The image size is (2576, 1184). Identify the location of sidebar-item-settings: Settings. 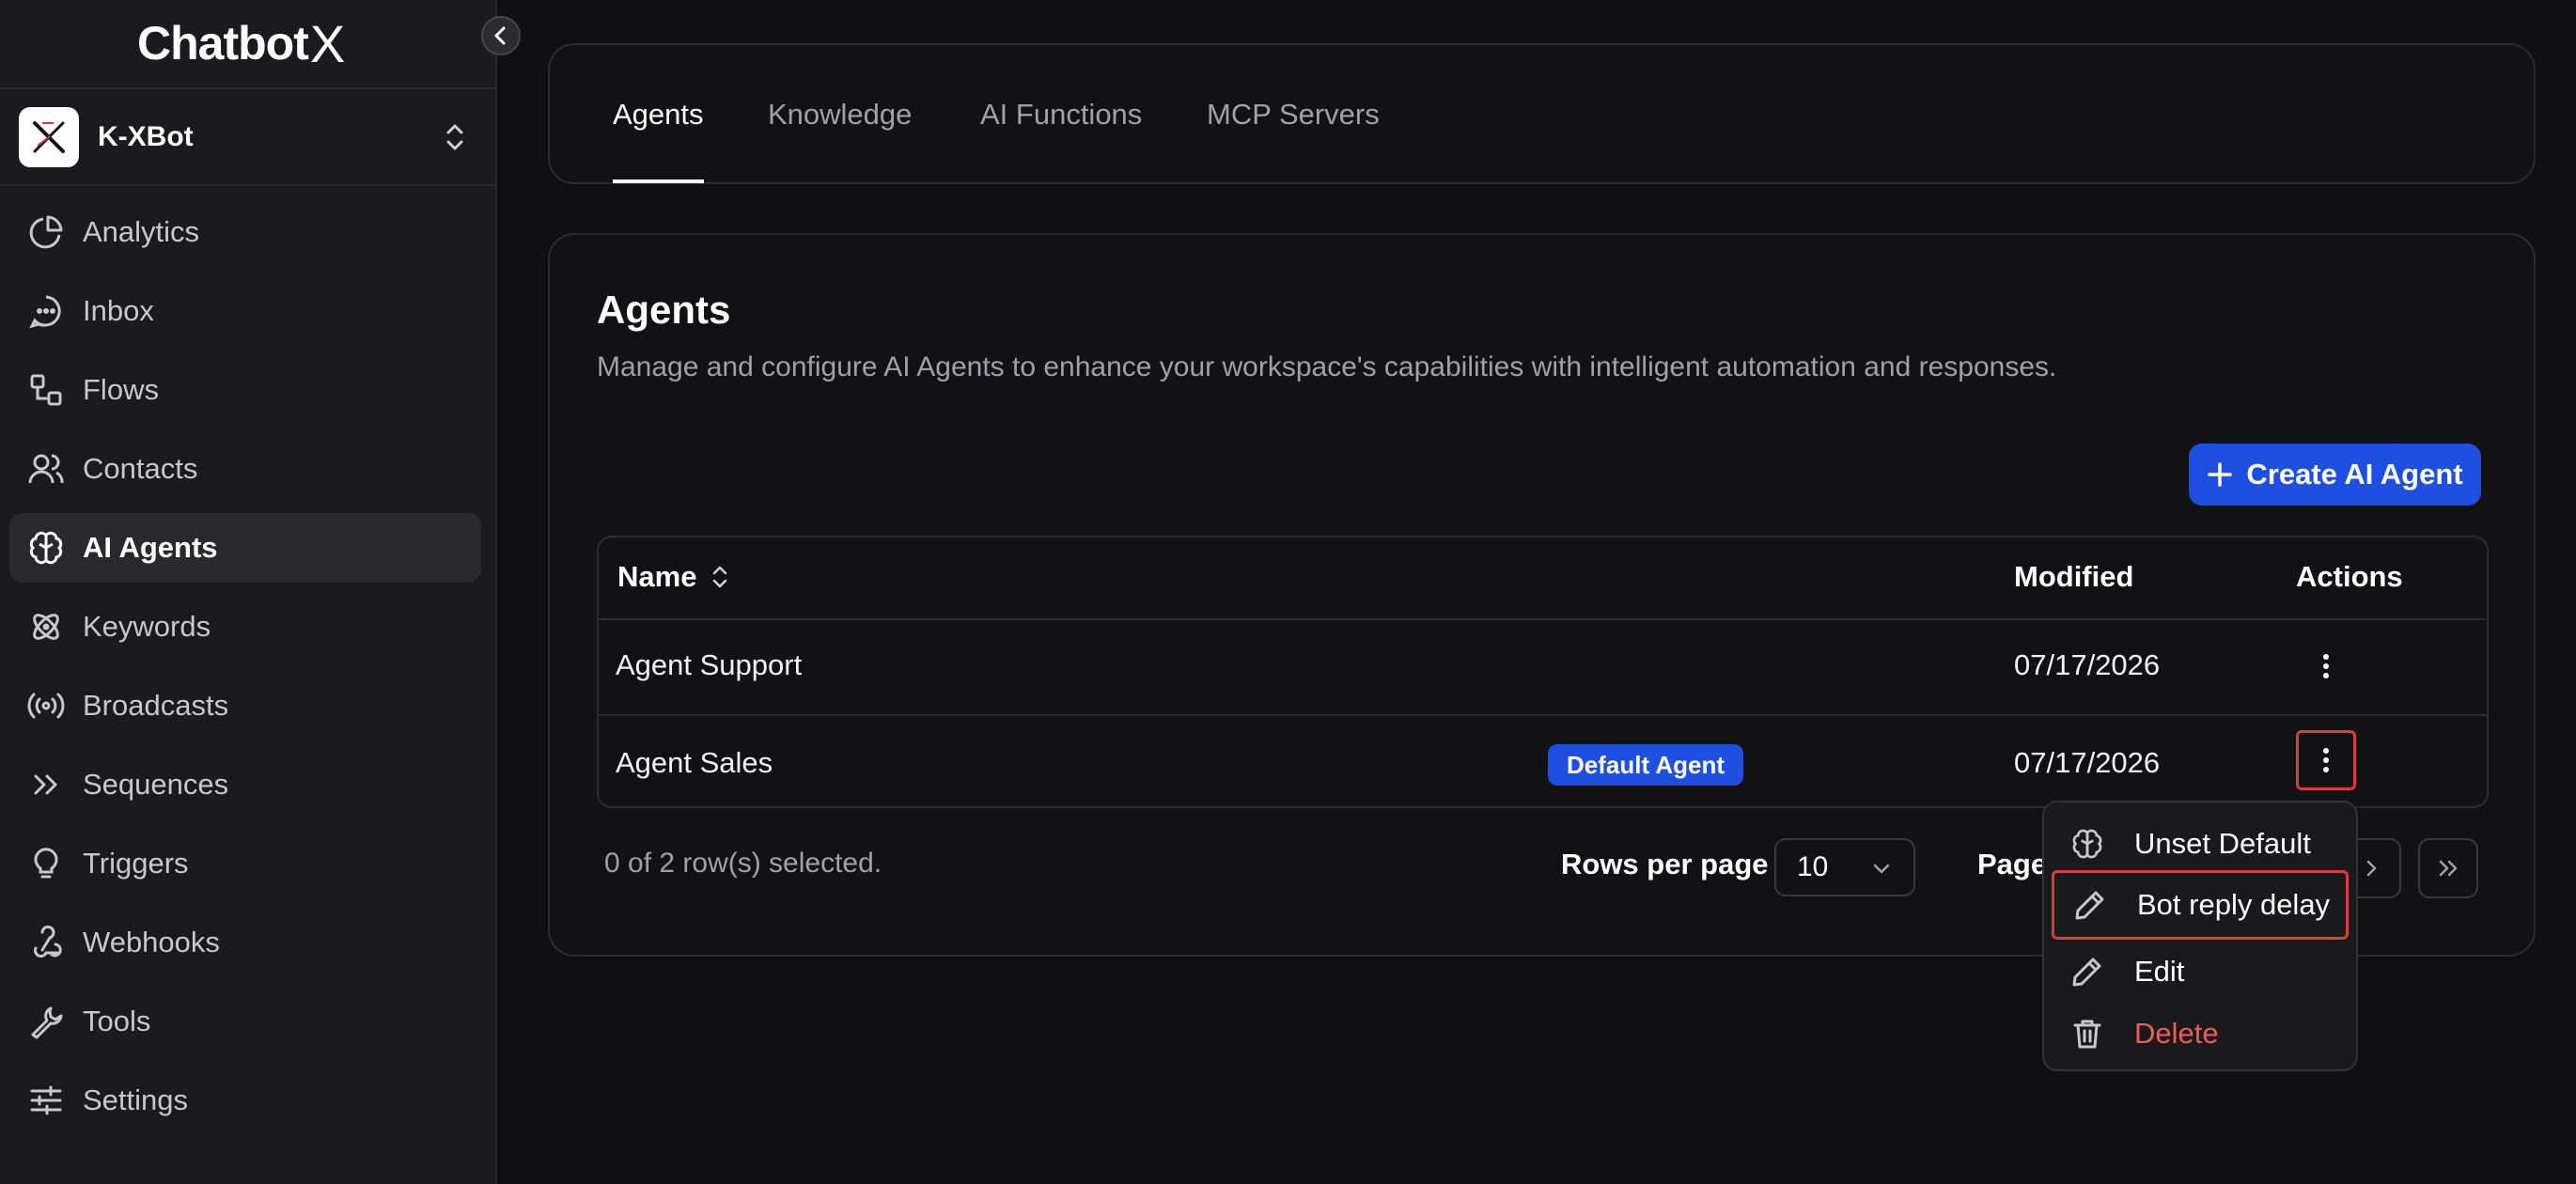
(245, 1100).